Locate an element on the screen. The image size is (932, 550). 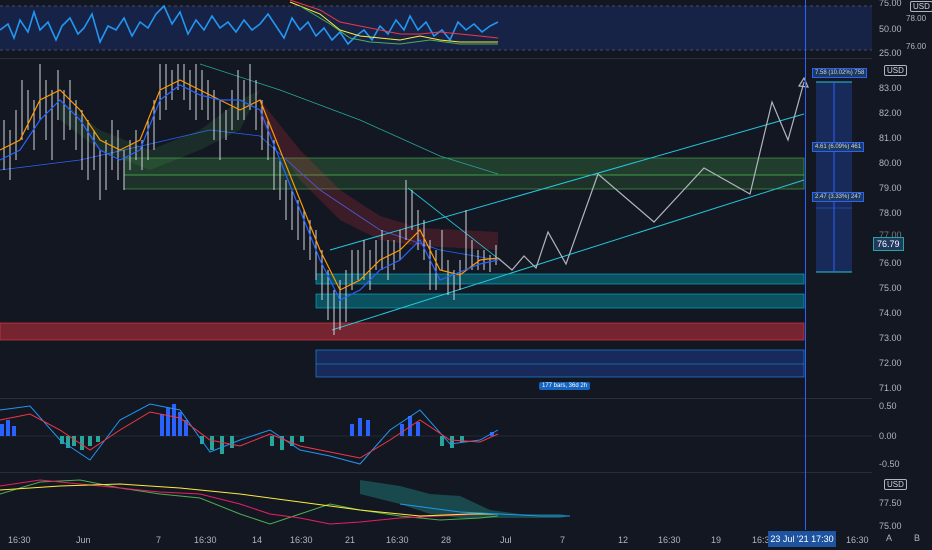
blue-zone is located at coordinates (560, 363).